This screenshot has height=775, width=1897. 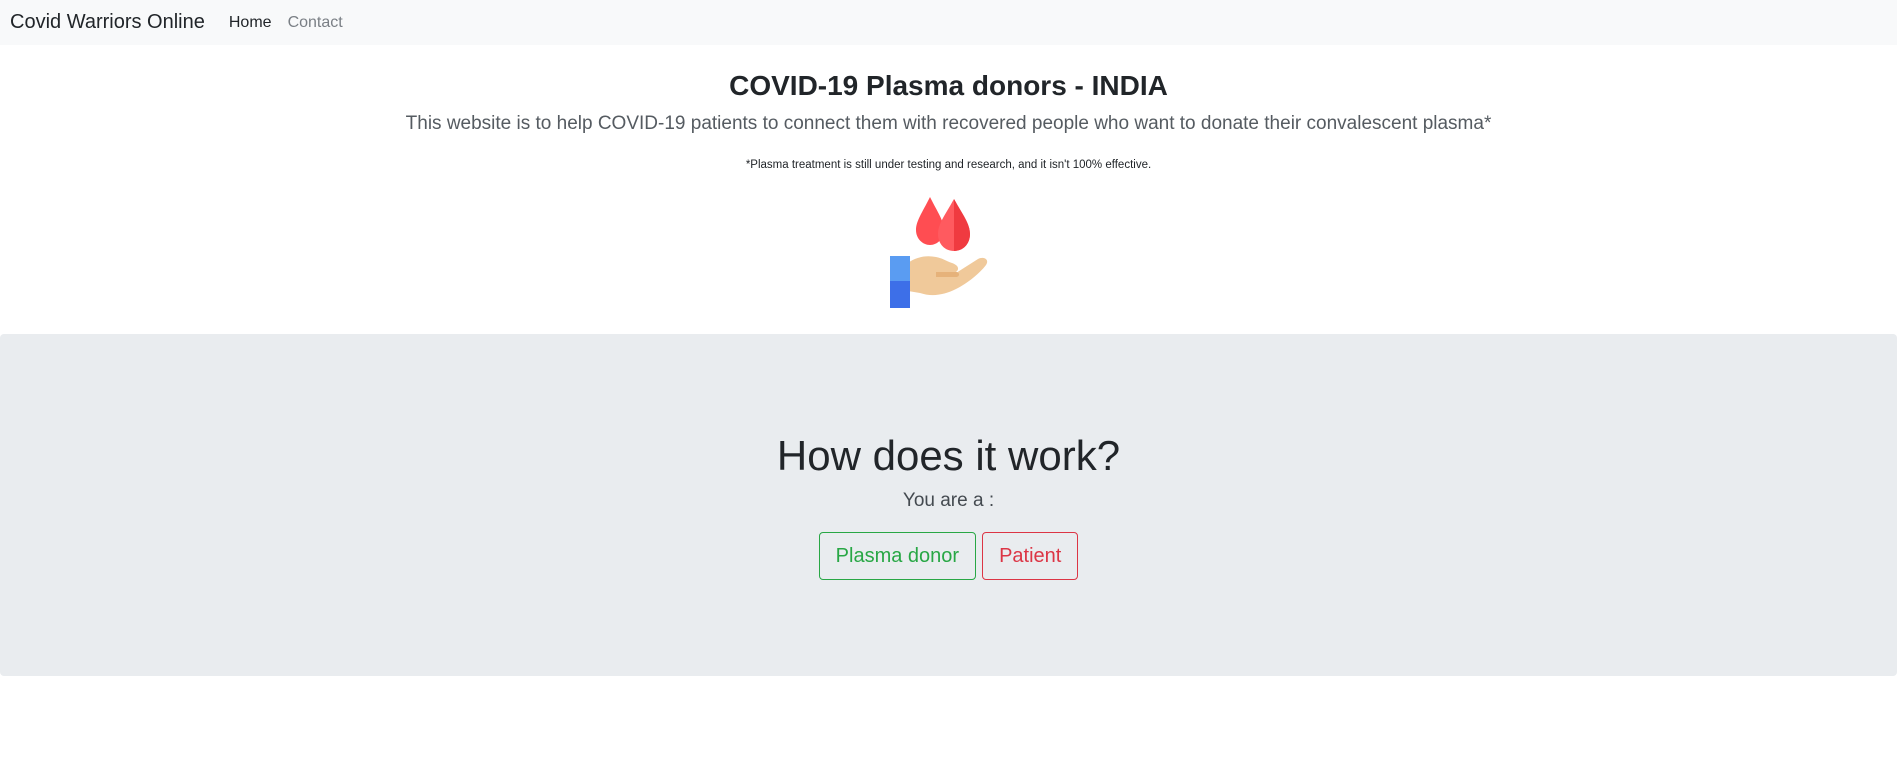 What do you see at coordinates (315, 23) in the screenshot?
I see `nav-link-contact: Contact` at bounding box center [315, 23].